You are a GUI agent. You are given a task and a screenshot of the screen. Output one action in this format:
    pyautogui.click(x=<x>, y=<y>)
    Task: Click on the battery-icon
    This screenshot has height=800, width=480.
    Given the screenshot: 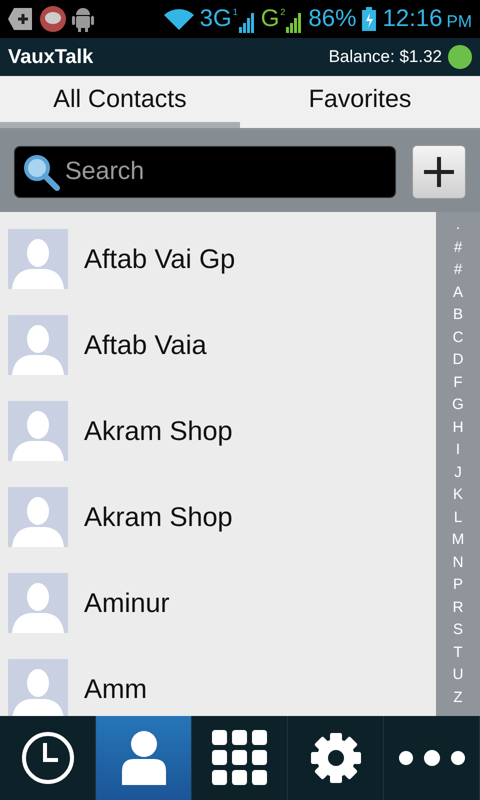 What is the action you would take?
    pyautogui.click(x=369, y=19)
    